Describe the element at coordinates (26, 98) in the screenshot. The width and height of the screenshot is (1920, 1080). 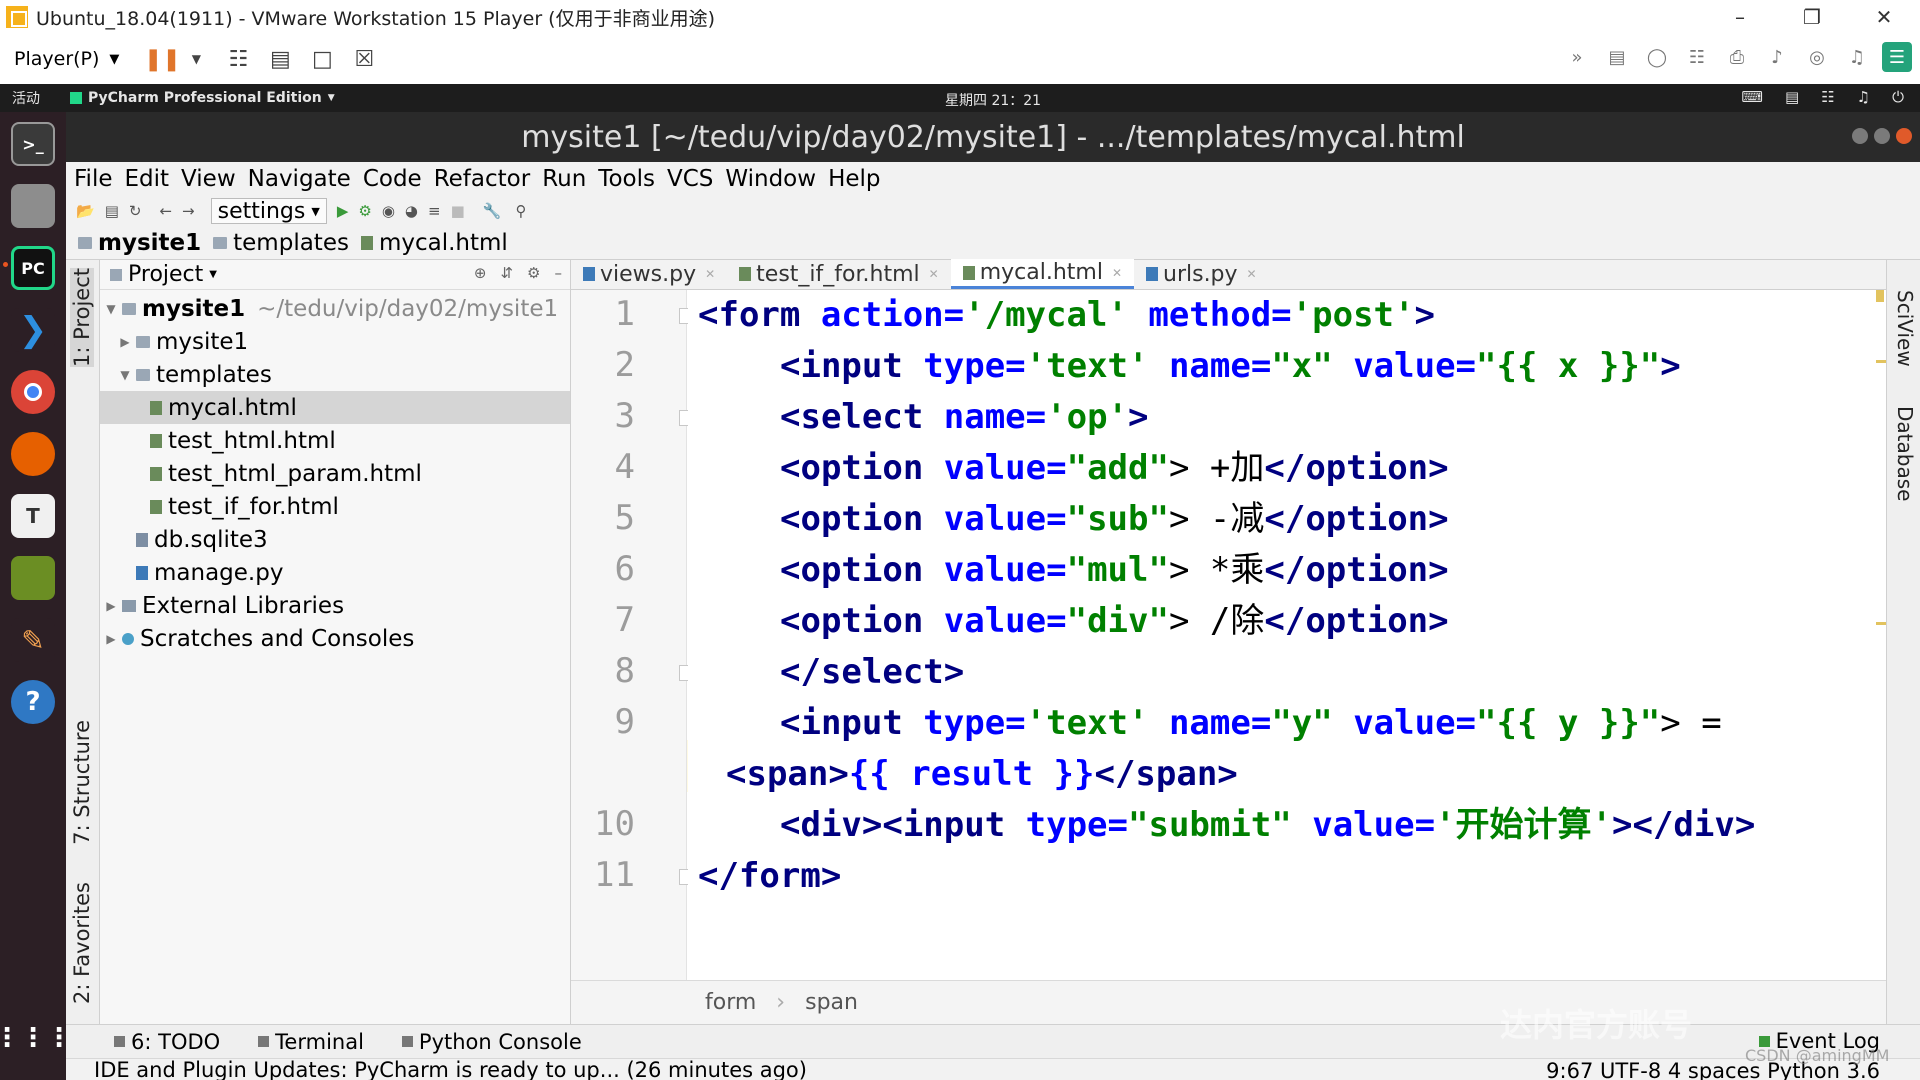
I see `activities-button: 活动` at that location.